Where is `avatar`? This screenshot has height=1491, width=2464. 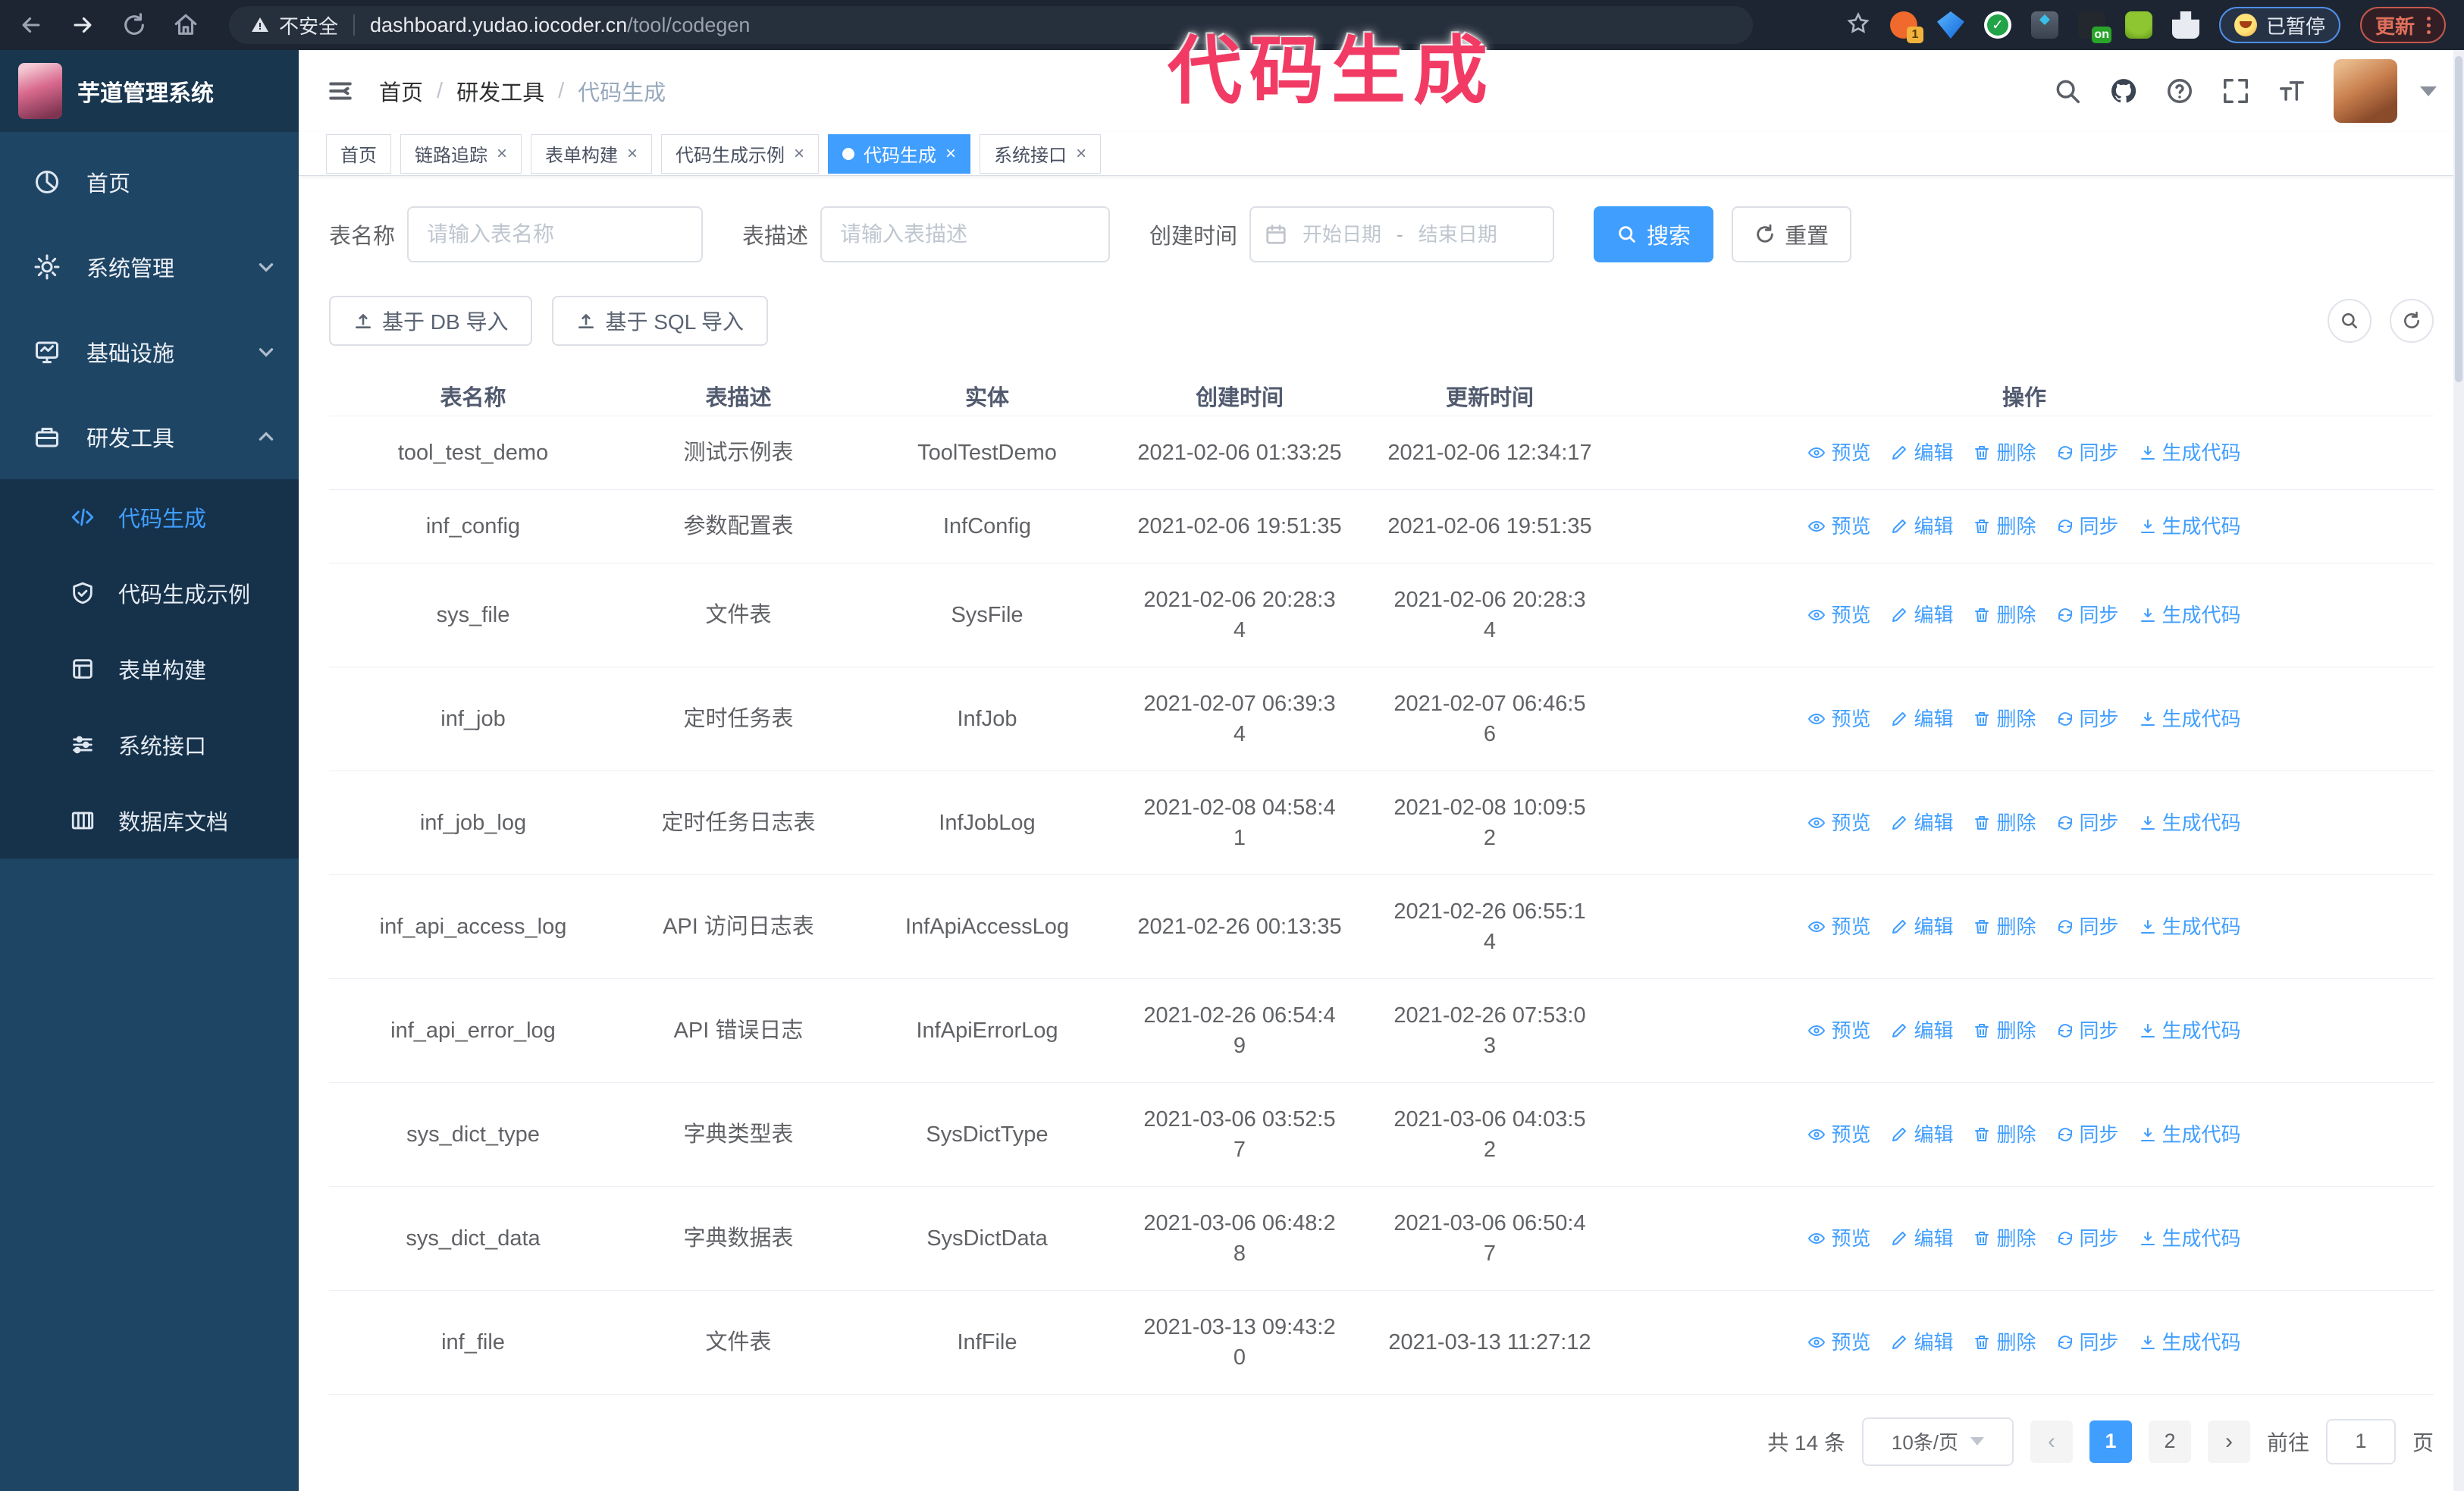
avatar is located at coordinates (2365, 91).